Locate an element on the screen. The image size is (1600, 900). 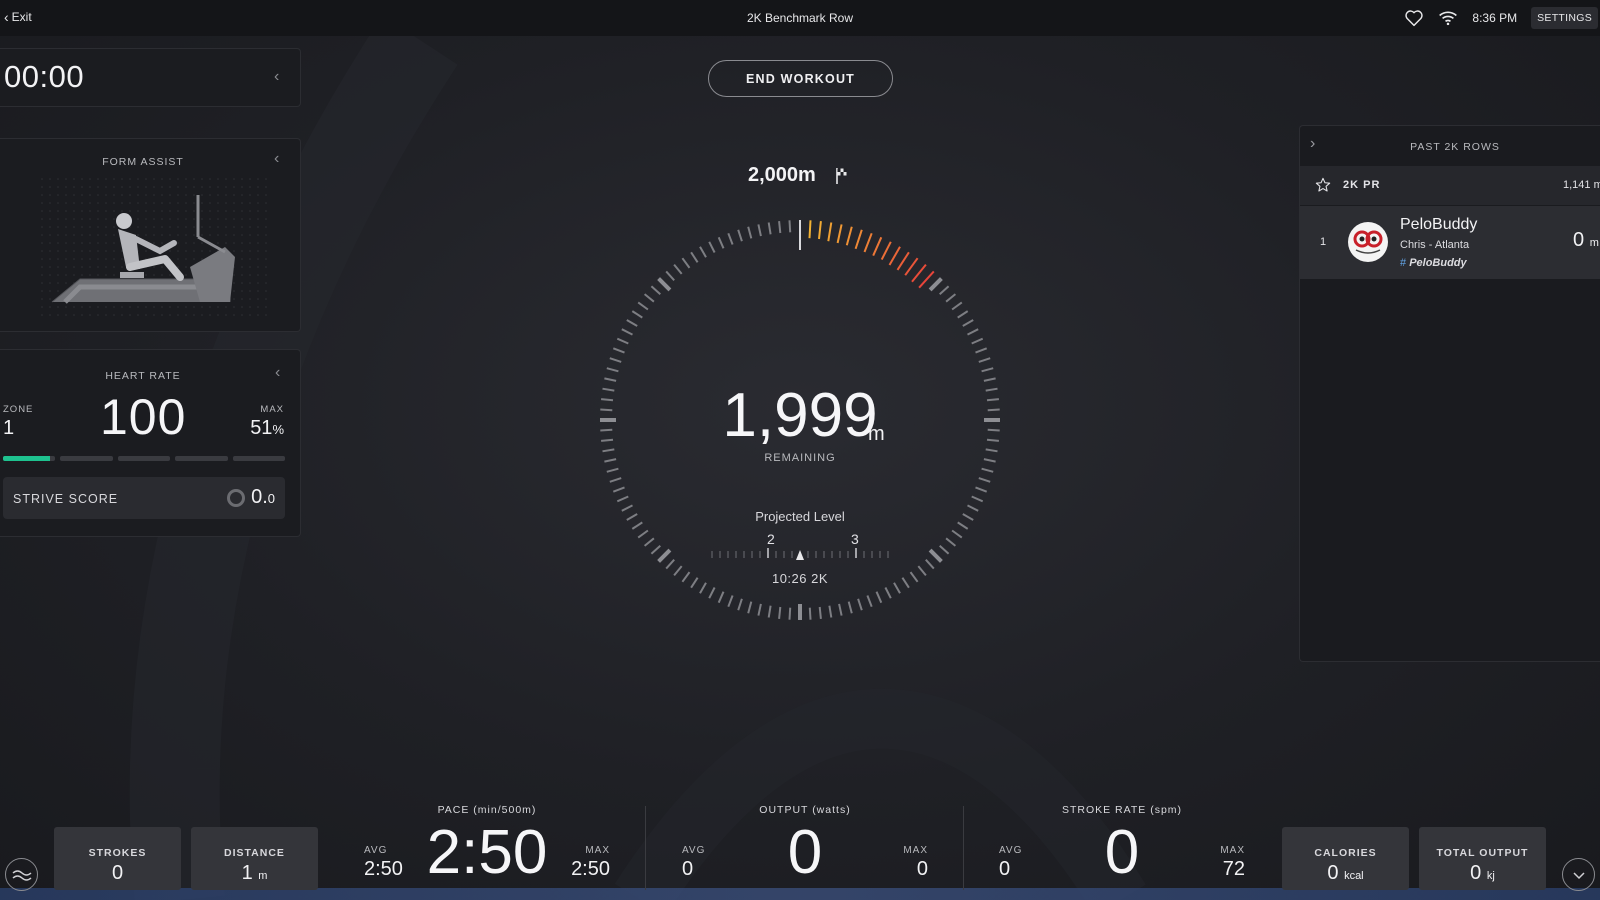
distance-label: DISTANCE is located at coordinates (254, 853).